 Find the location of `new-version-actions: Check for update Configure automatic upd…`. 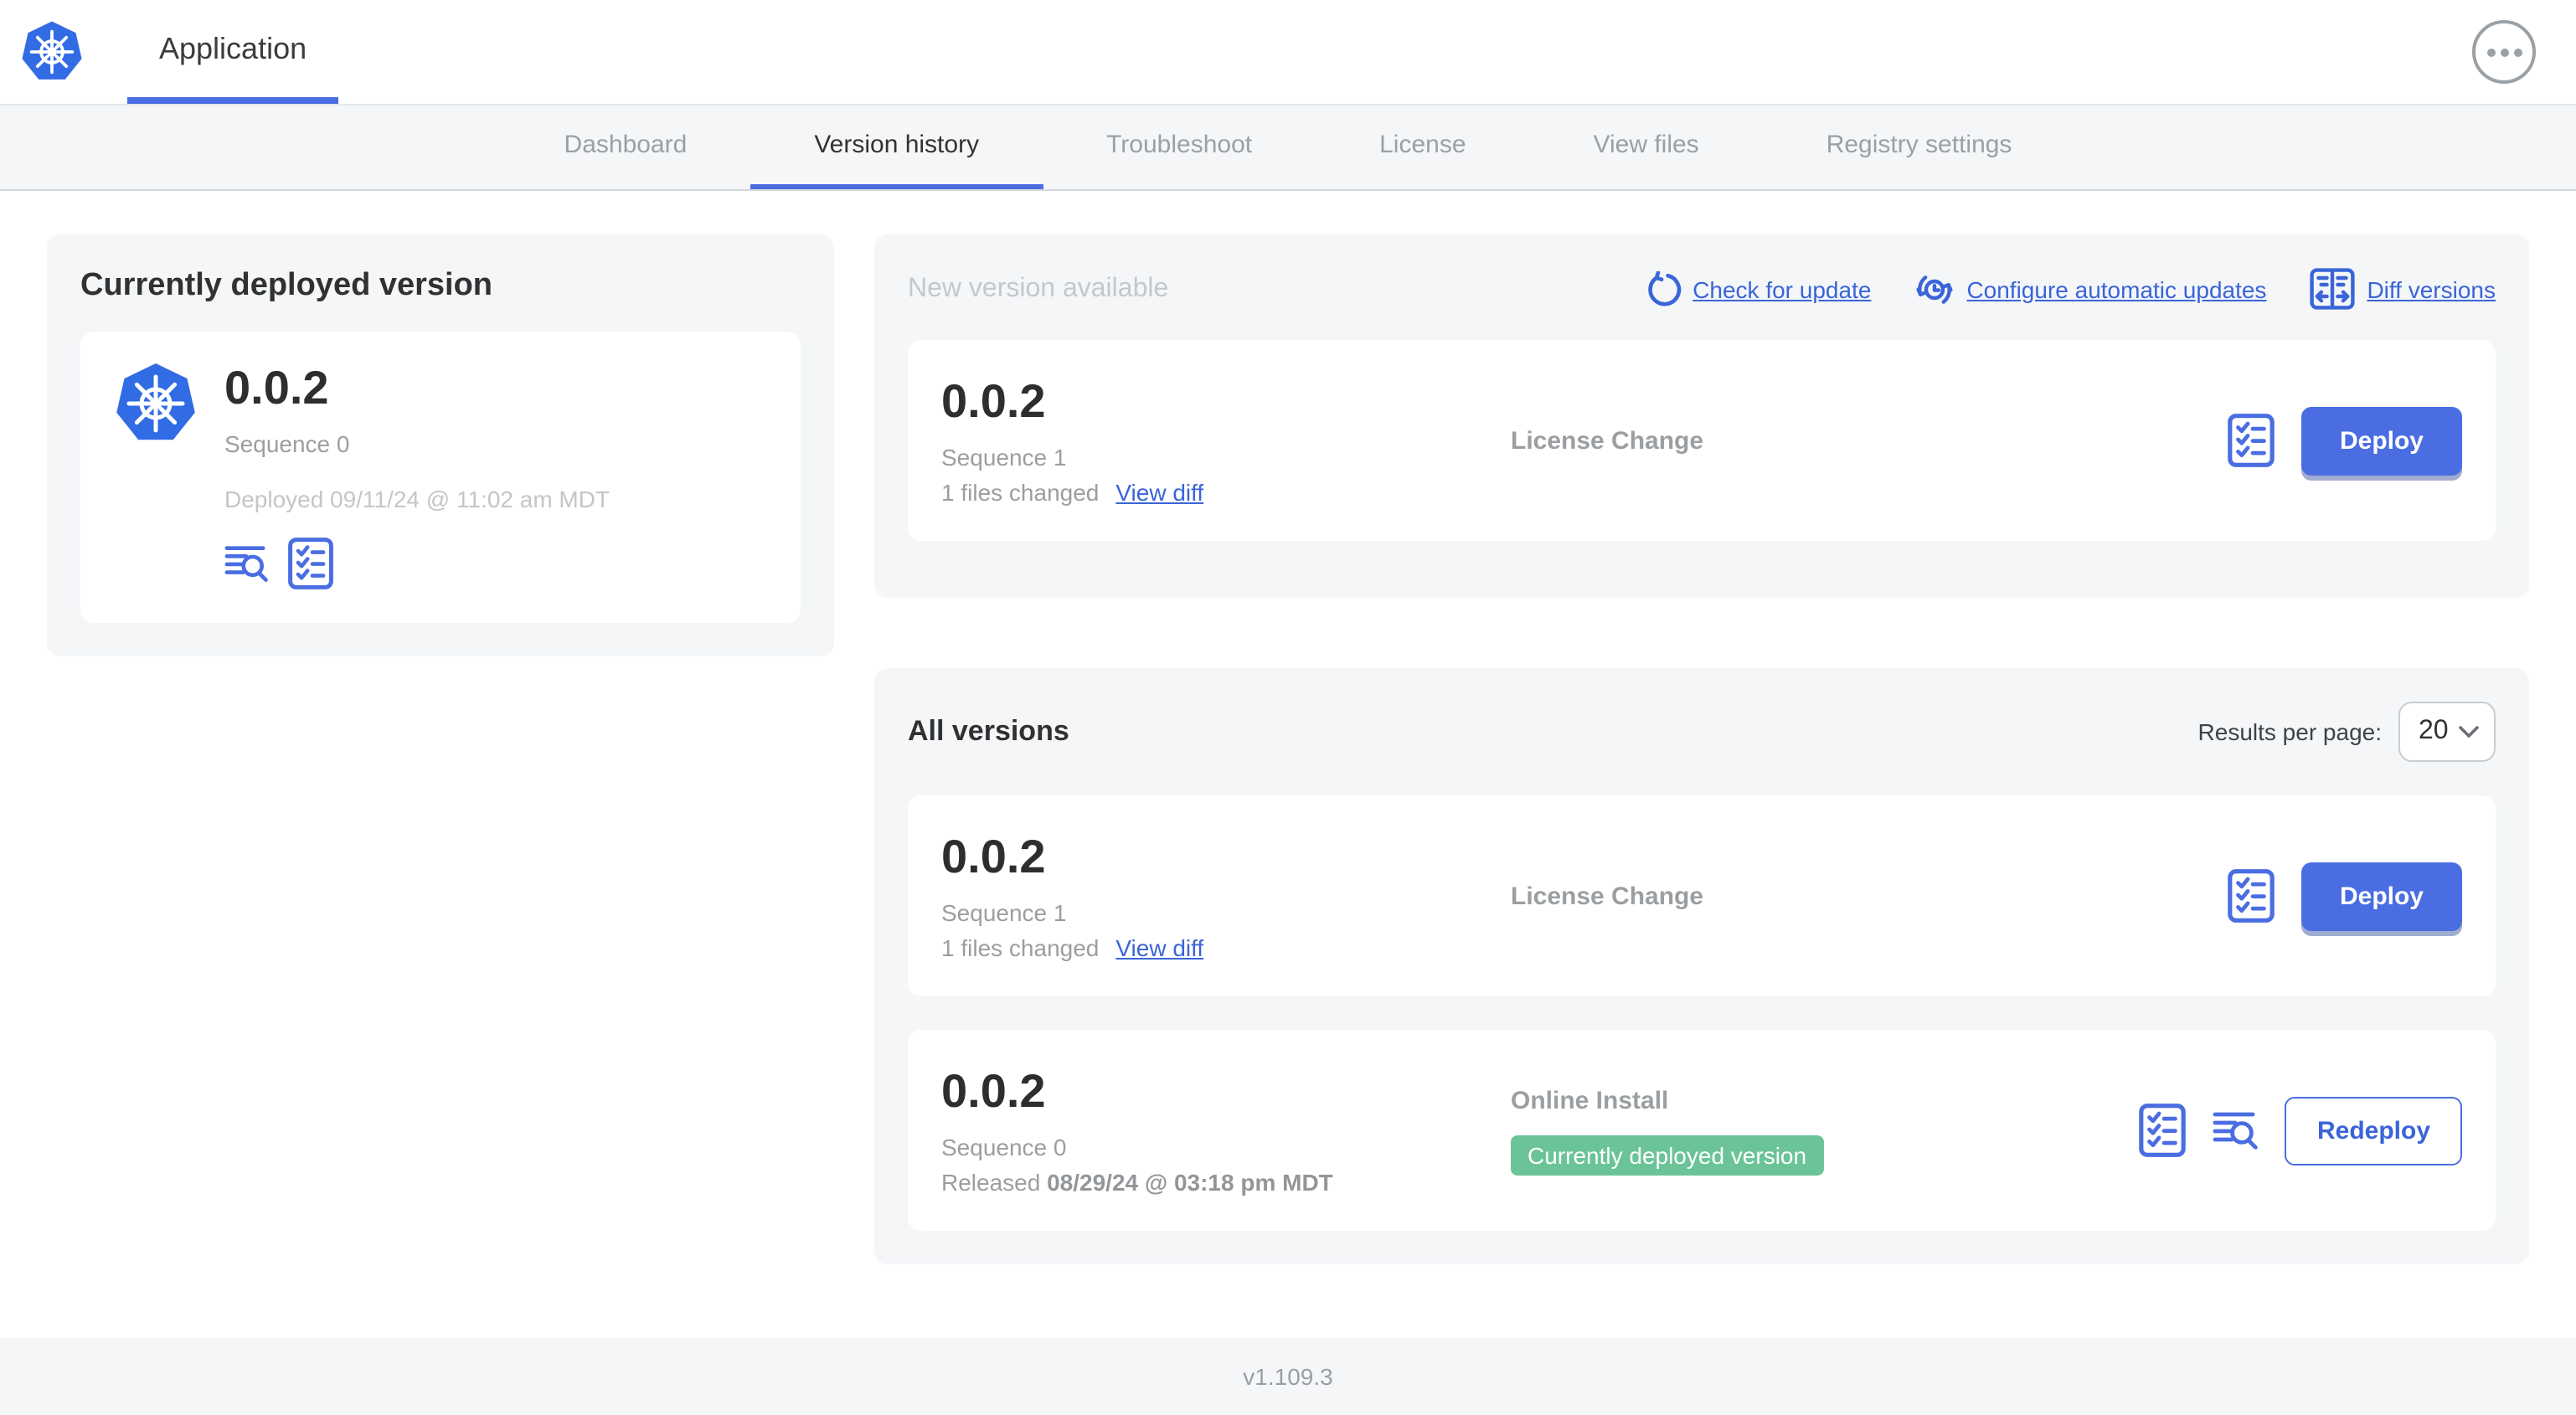

new-version-actions: Check for update Configure automatic upd… is located at coordinates (2070, 289).